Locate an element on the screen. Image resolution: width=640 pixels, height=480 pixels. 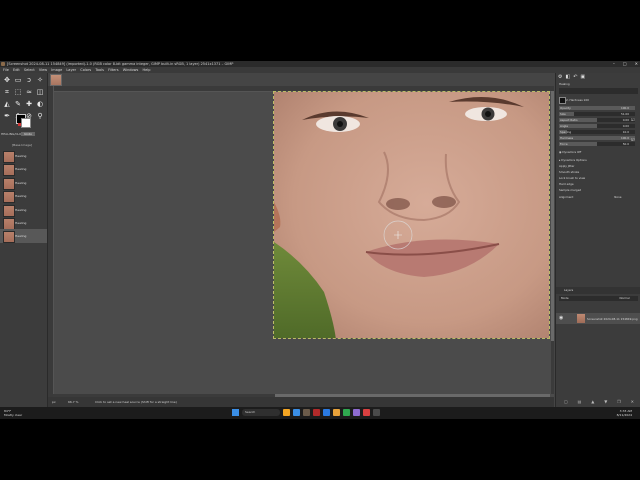
new-layer-icon: ▢ is located at coordinates (566, 401).